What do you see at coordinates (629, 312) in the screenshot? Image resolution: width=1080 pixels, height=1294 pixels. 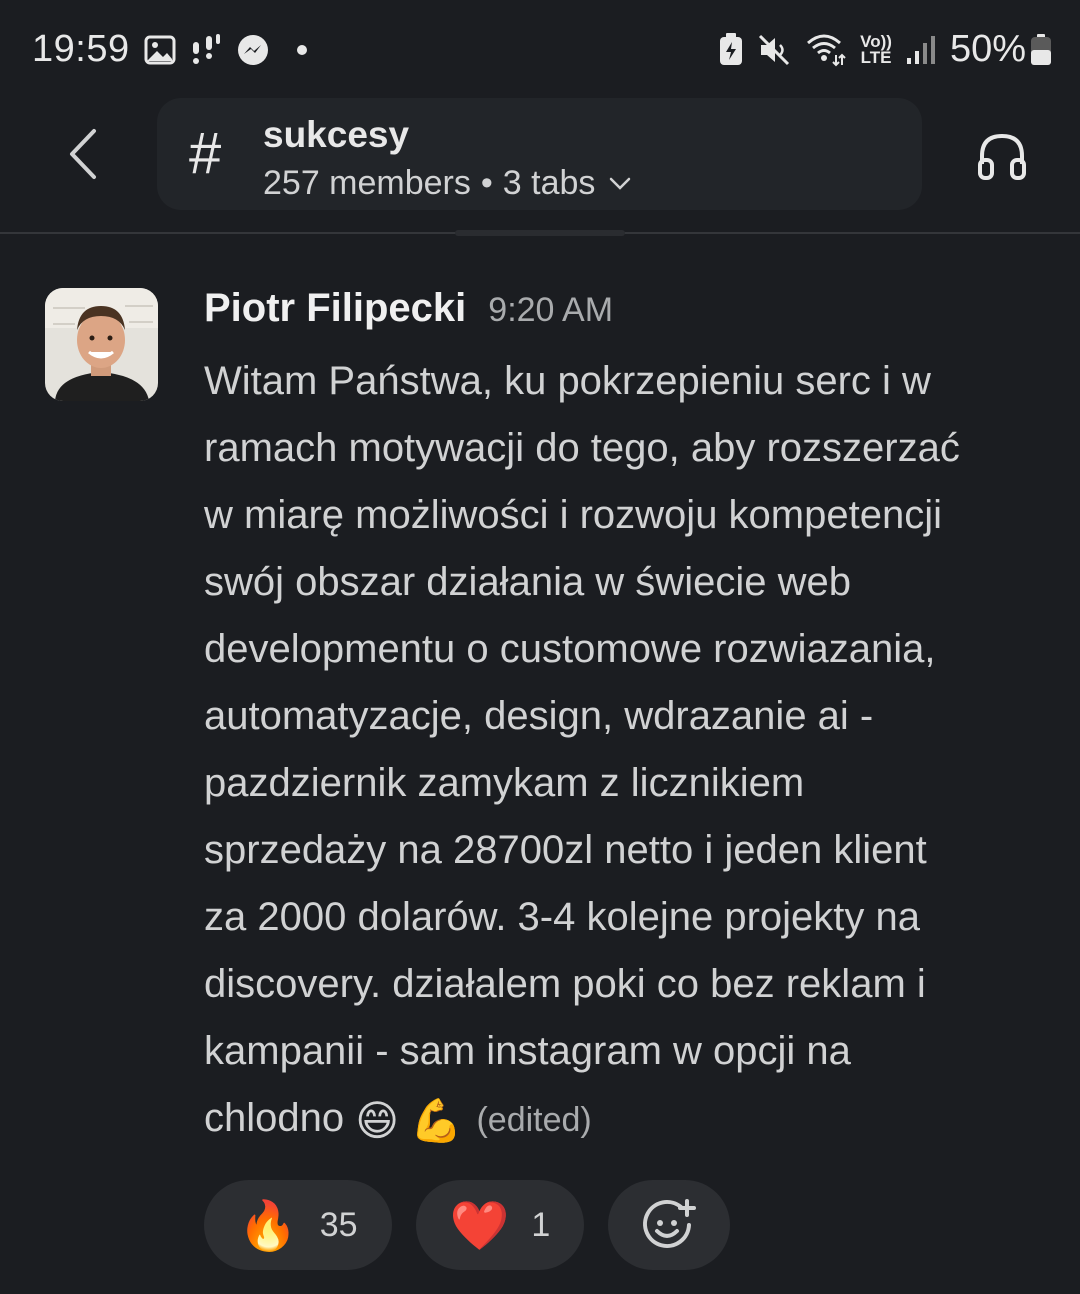 I see `message-header: Piotr Filipecki 9:20 AM` at bounding box center [629, 312].